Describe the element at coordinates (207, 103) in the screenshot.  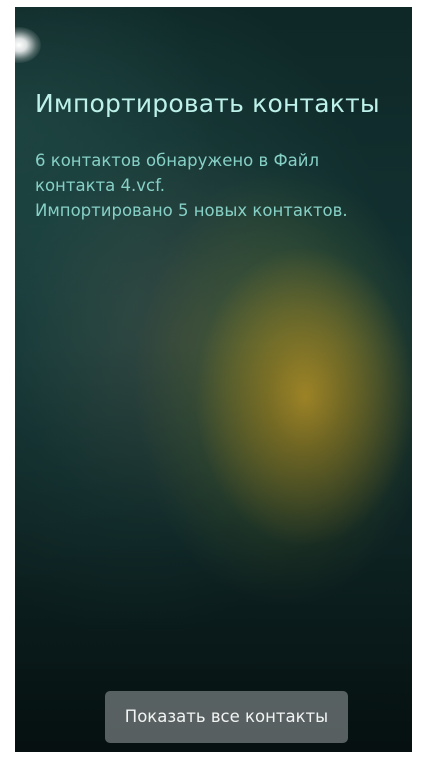
I see `dialog-title: Импортировать контакты` at that location.